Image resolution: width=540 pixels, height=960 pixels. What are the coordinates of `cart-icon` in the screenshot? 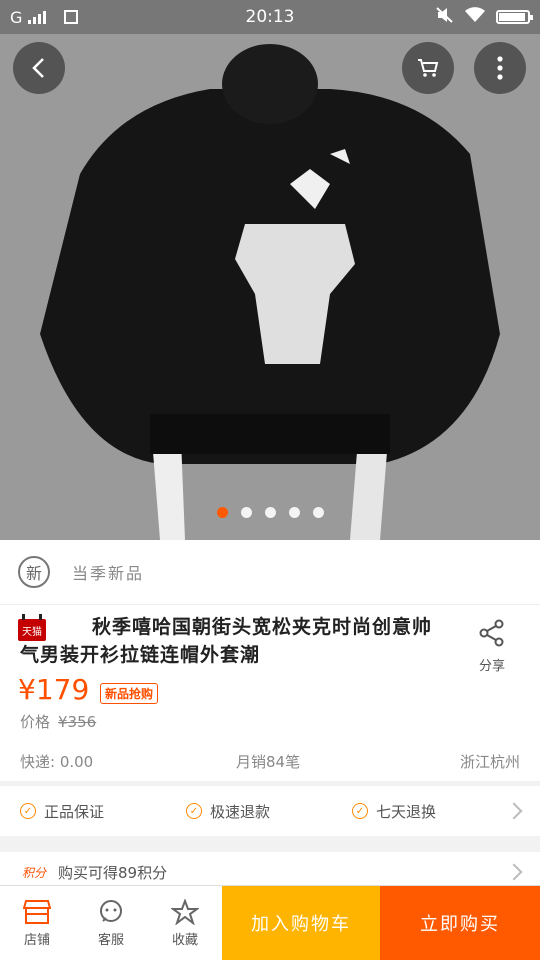 It's located at (428, 68).